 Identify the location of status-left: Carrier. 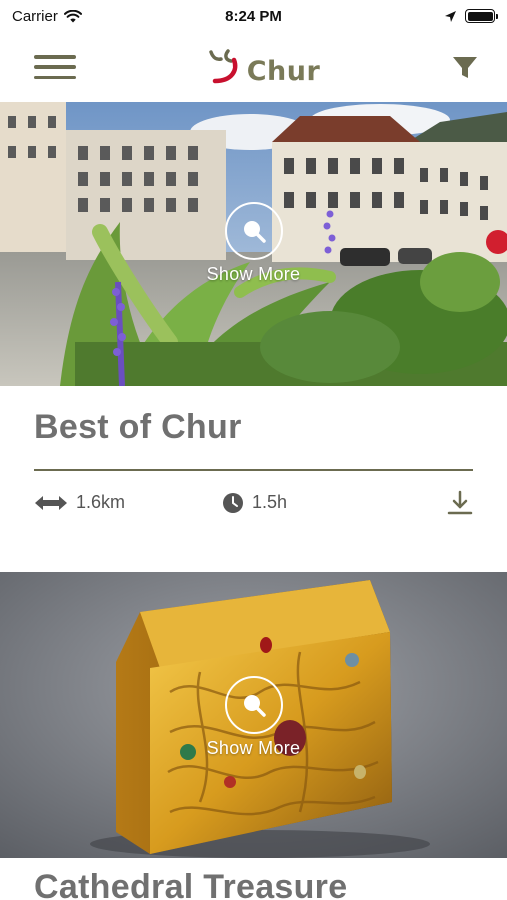
(47, 16).